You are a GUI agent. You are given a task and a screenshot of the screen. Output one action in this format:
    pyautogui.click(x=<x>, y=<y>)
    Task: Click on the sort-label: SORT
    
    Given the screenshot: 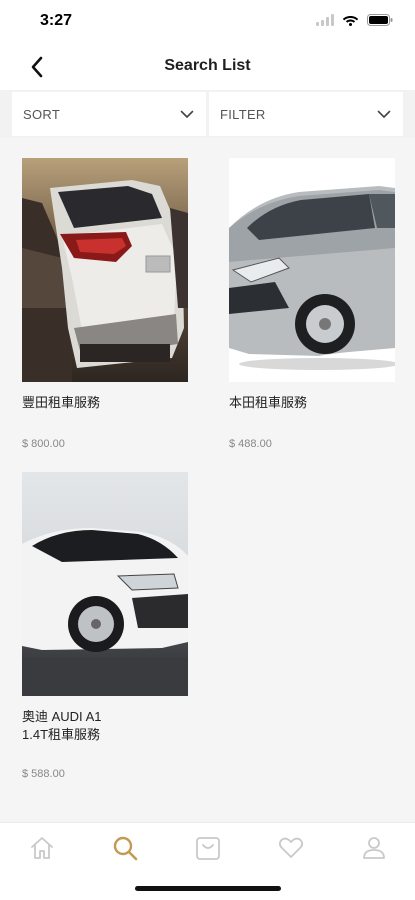 What is the action you would take?
    pyautogui.click(x=42, y=114)
    